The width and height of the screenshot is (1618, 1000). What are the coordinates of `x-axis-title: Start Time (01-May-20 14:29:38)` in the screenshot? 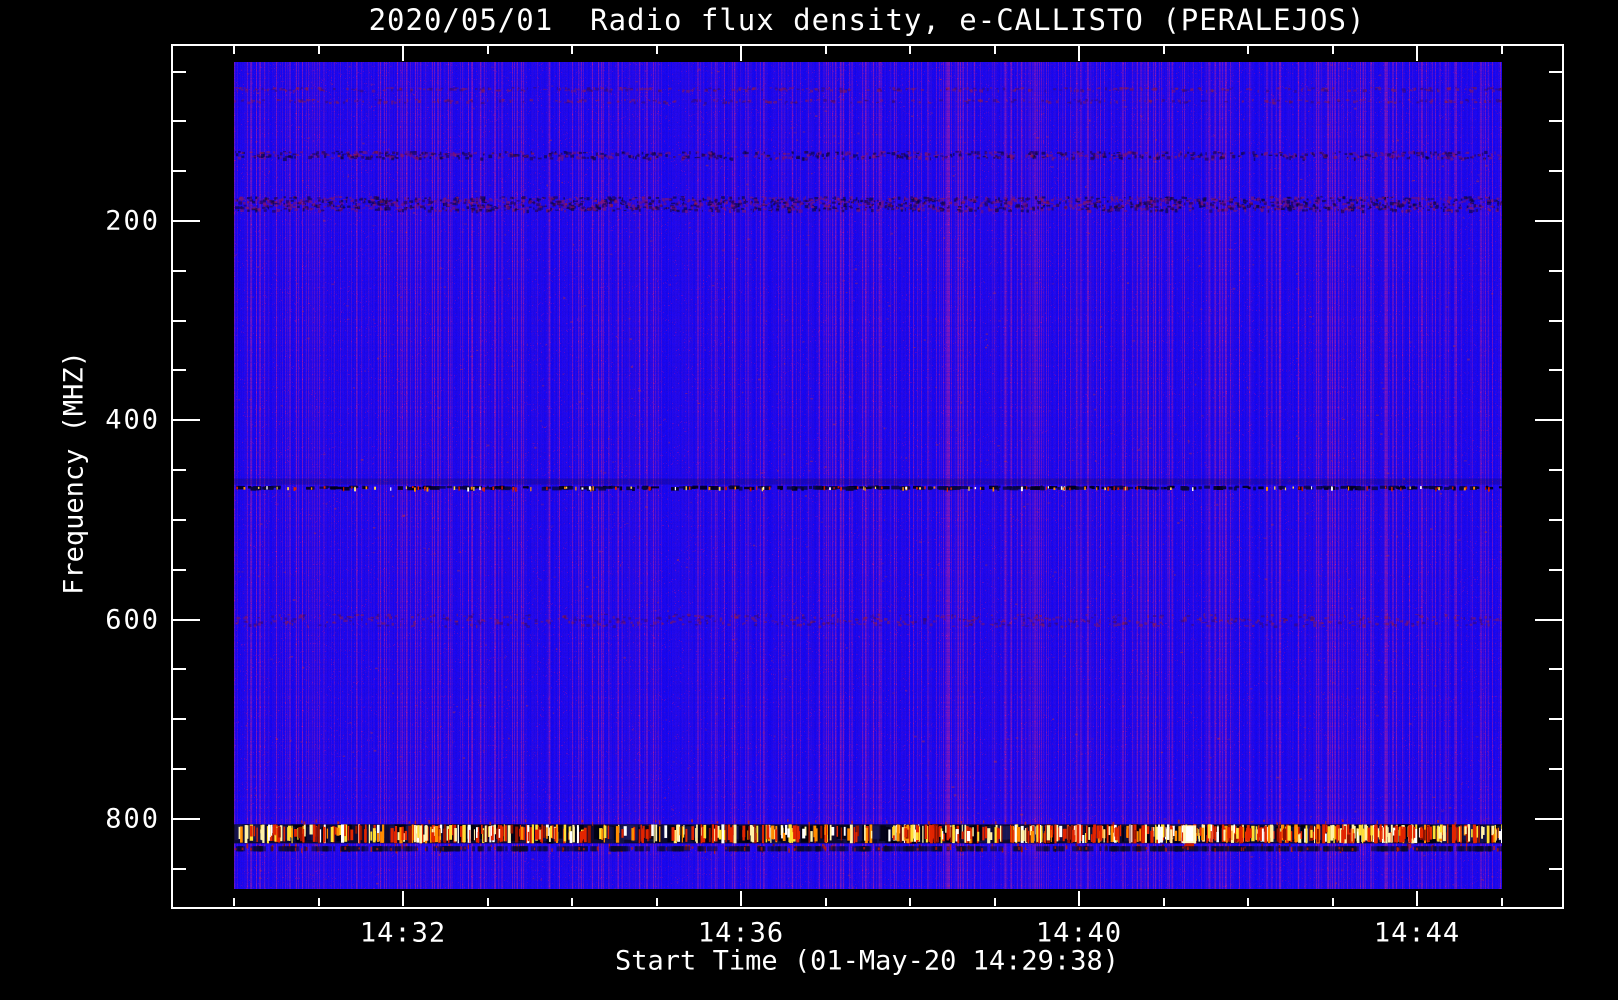 It's located at (867, 961).